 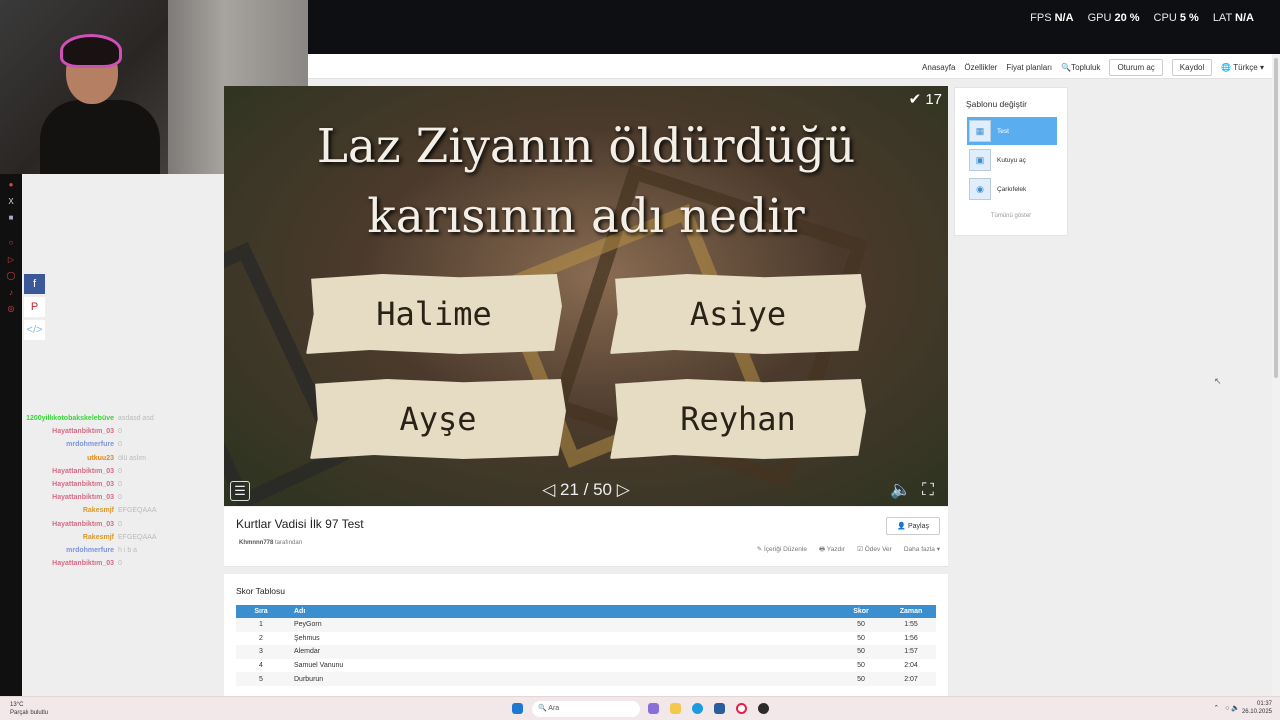 I want to click on twitch-icon: ◯, so click(x=11, y=276).